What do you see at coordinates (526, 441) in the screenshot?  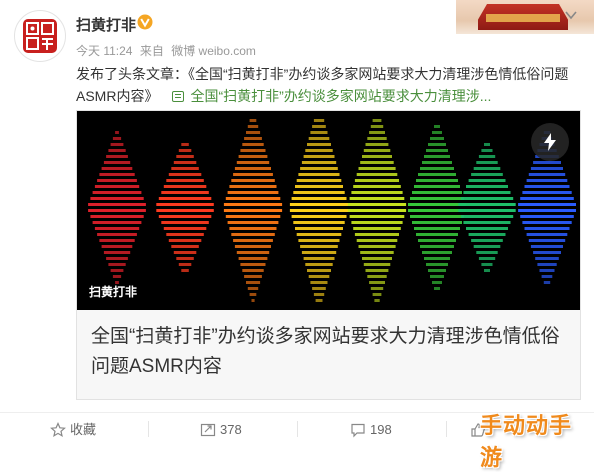 I see `site-watermark: 手动动手游` at bounding box center [526, 441].